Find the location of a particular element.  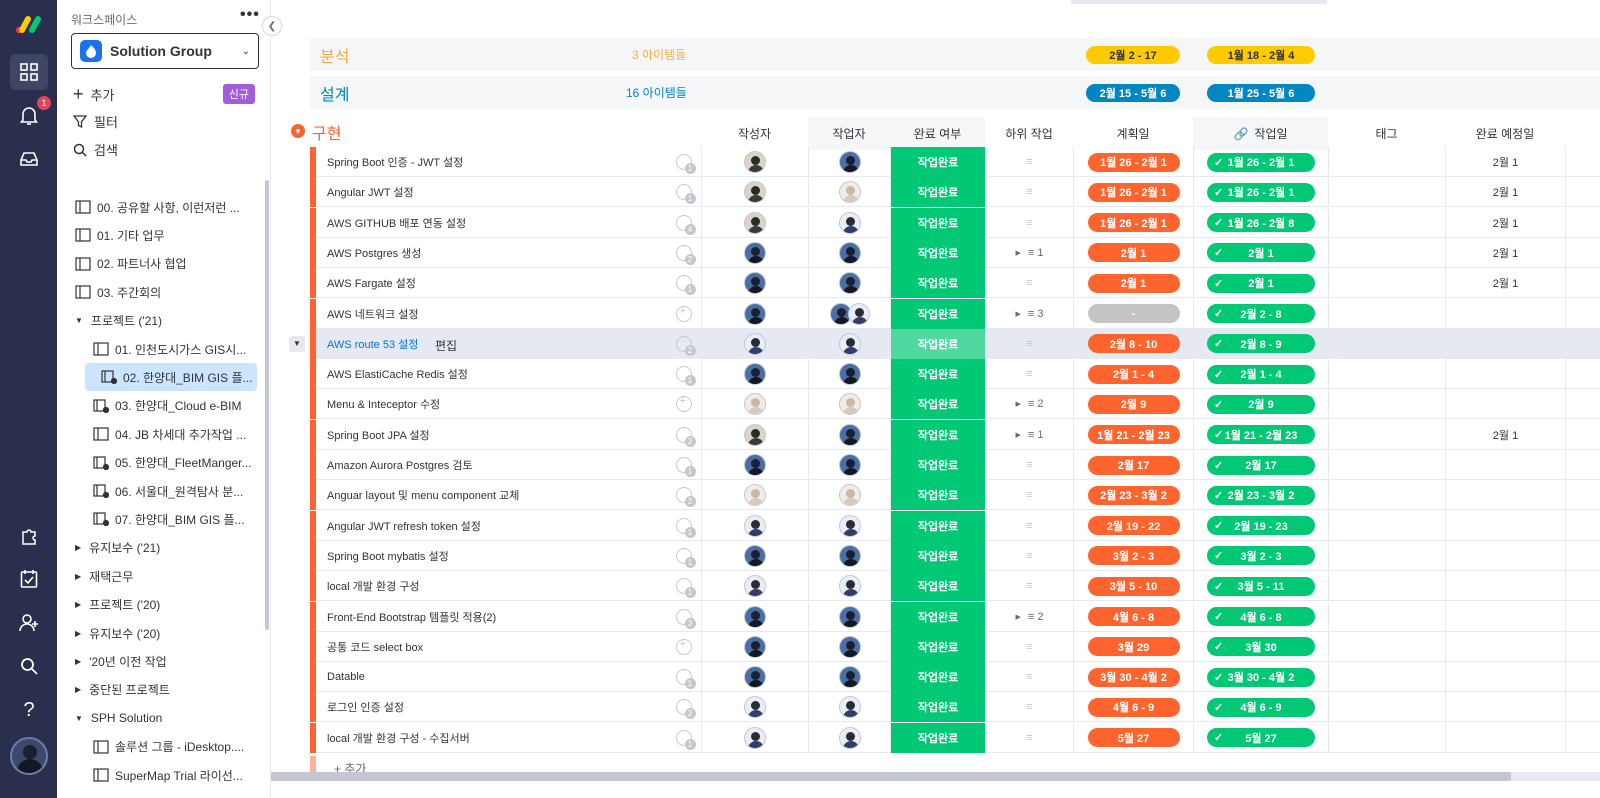

collapsed-group: 설계 16 아이템들 2월 15 - 5월 6 1월 25 - 5월 6 is located at coordinates (955, 92).